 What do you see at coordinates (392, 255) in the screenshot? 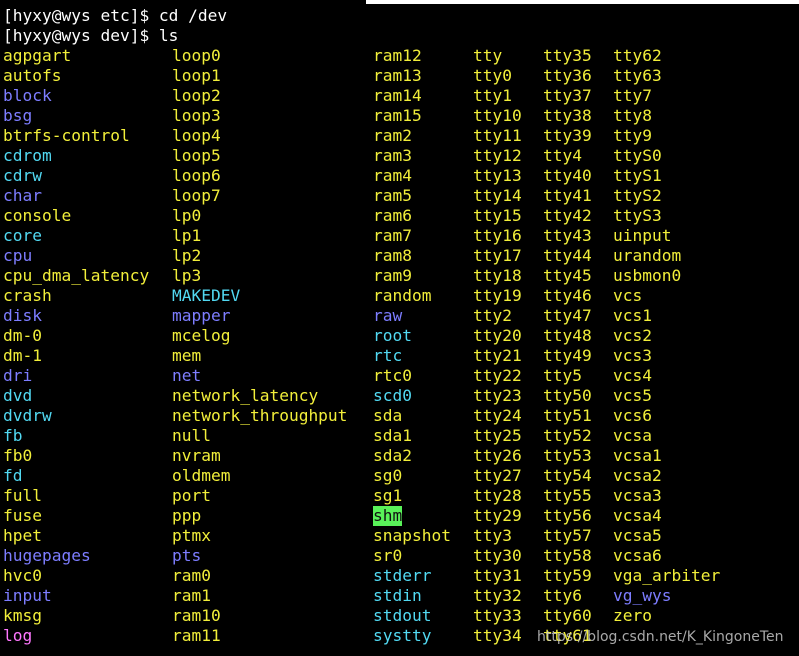
I see `ls-entry: ram8` at bounding box center [392, 255].